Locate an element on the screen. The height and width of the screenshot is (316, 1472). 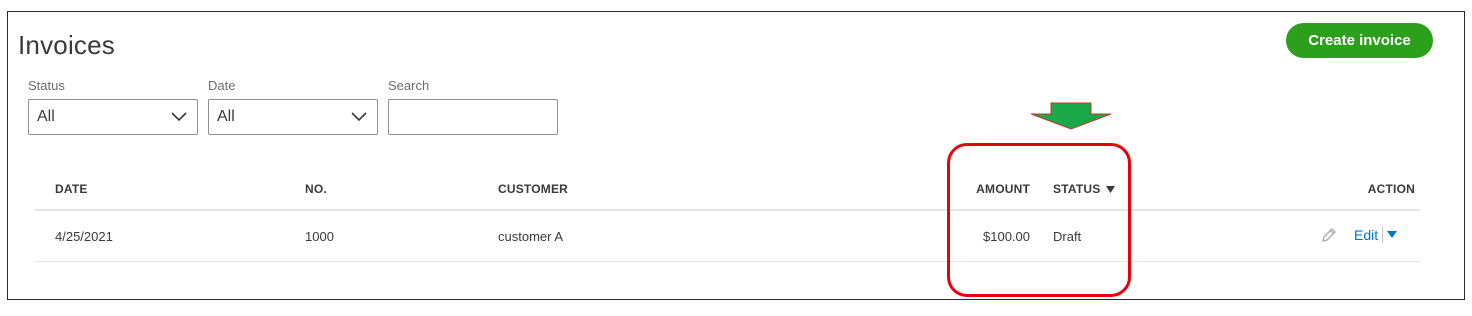
cell-no: 1000 is located at coordinates (319, 236).